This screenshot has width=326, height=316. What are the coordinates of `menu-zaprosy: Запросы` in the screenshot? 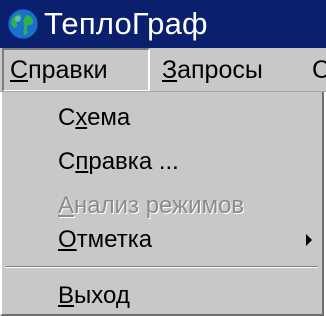 It's located at (227, 69).